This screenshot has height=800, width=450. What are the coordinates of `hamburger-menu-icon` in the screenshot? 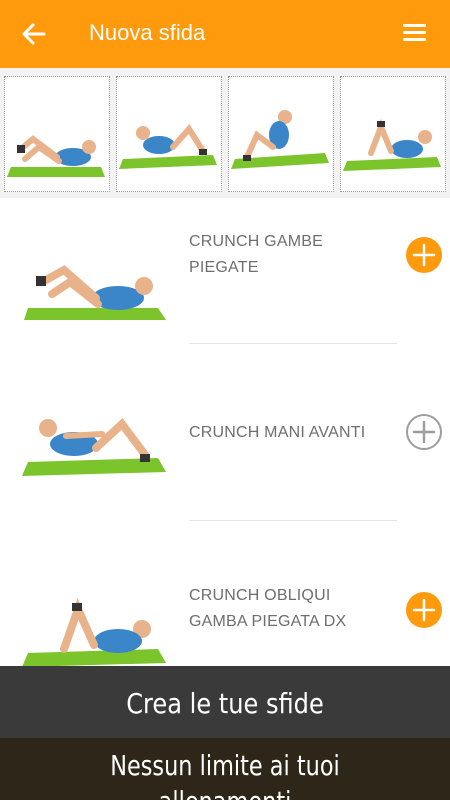 It's located at (414, 25).